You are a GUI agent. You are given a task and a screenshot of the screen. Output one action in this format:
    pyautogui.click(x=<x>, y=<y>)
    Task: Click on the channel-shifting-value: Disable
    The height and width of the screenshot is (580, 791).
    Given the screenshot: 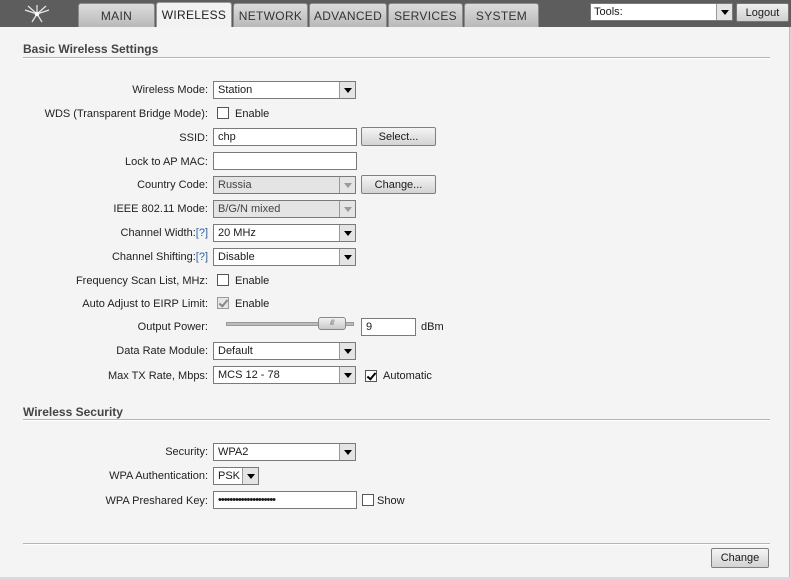 What is the action you would take?
    pyautogui.click(x=236, y=257)
    